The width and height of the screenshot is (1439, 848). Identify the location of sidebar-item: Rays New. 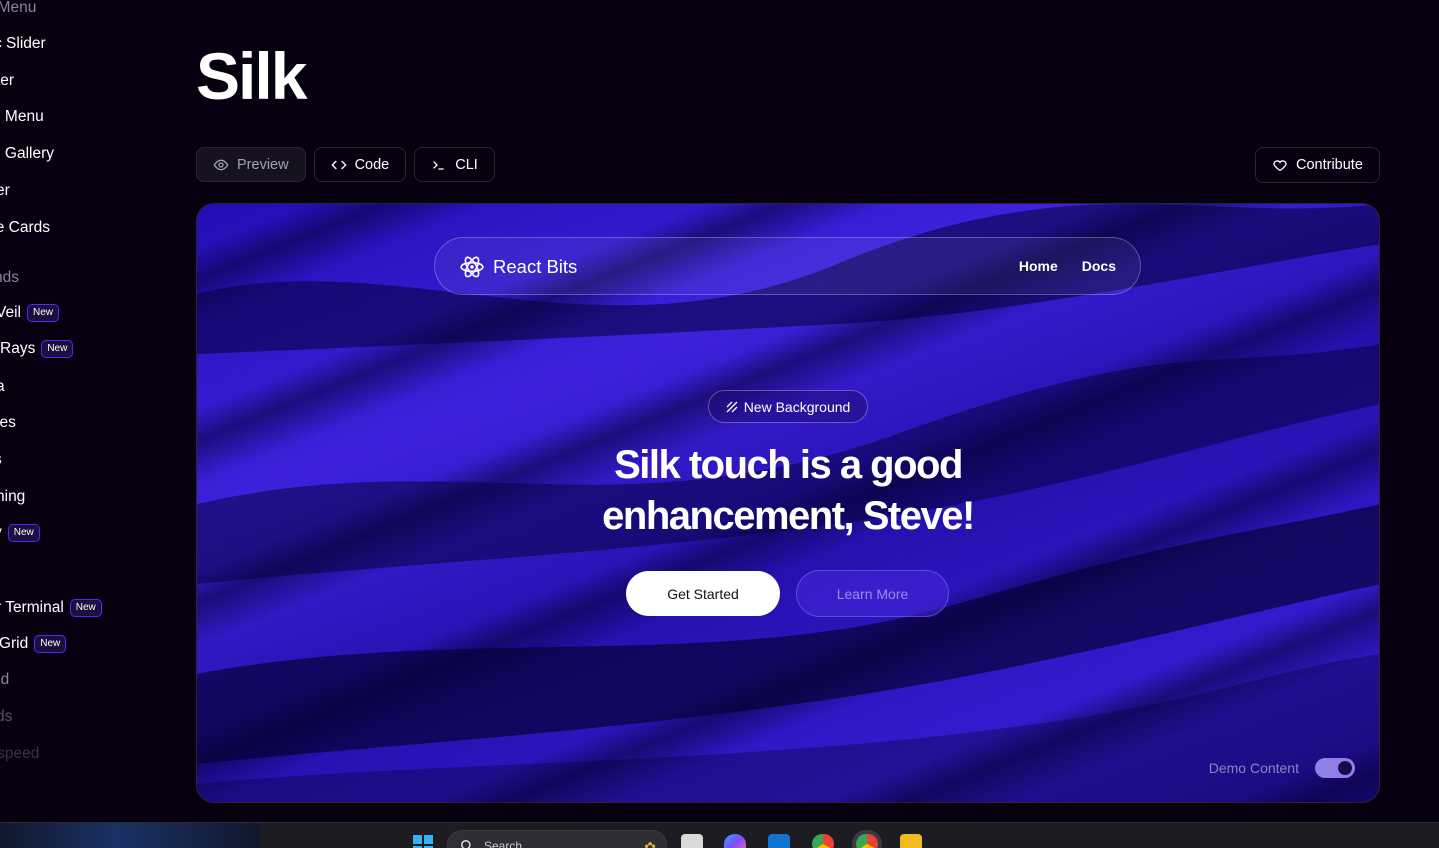
(37, 349).